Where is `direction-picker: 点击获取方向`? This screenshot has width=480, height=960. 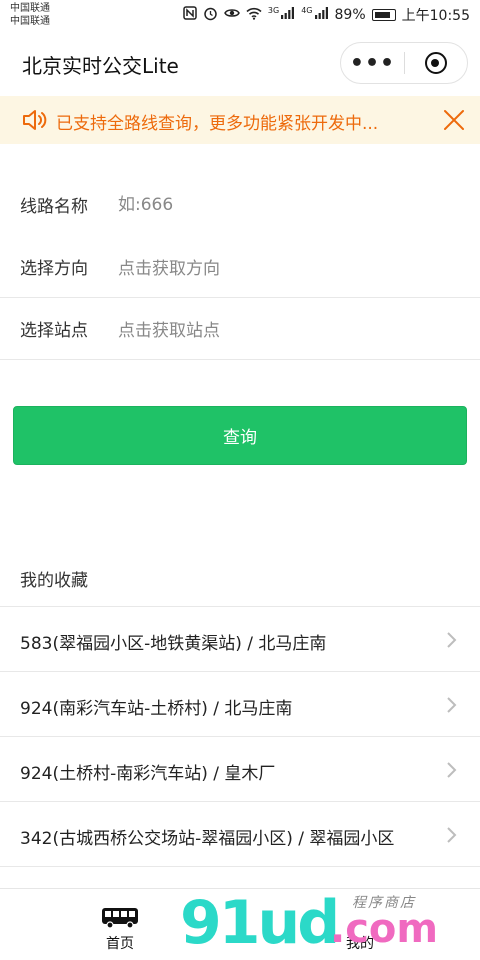
direction-picker: 点击获取方向 is located at coordinates (169, 266).